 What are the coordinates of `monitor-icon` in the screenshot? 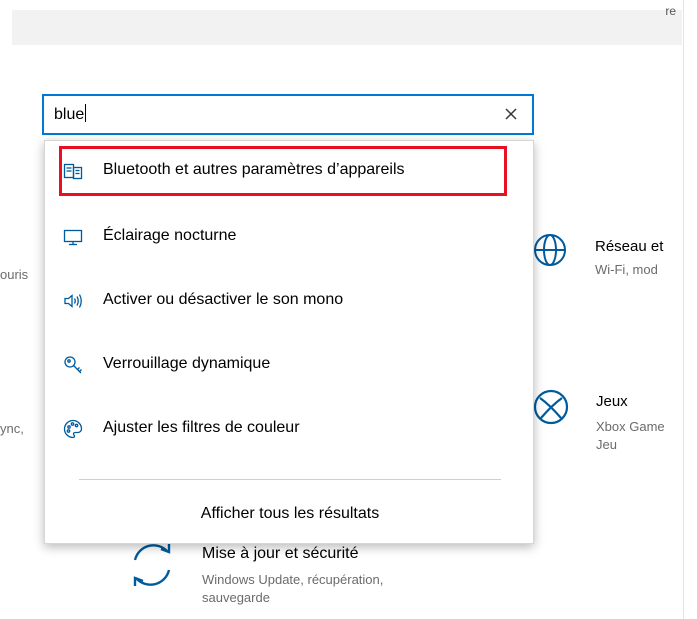 It's located at (73, 237).